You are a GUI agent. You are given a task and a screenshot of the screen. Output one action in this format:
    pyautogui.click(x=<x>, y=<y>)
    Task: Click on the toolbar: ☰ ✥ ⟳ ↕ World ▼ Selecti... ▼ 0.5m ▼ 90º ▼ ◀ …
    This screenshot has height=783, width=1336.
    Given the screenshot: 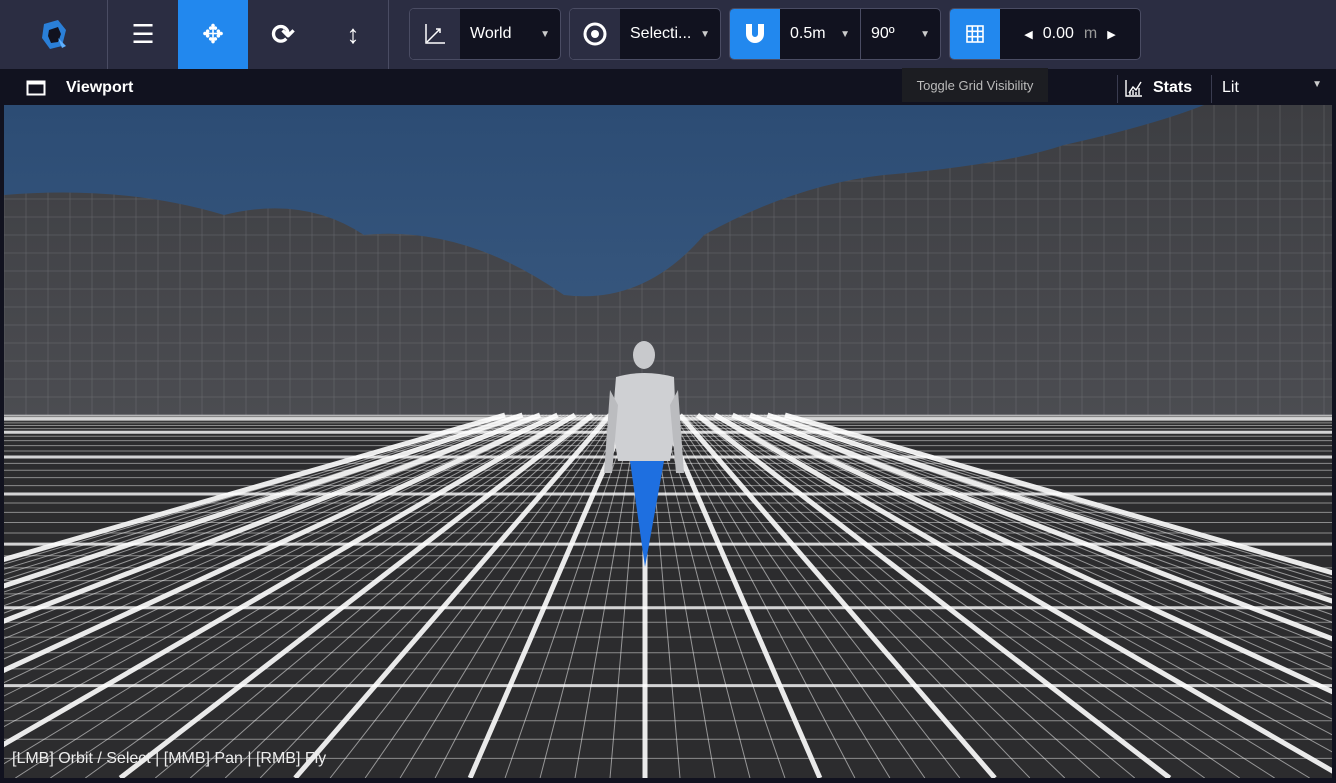 What is the action you would take?
    pyautogui.click(x=668, y=34)
    